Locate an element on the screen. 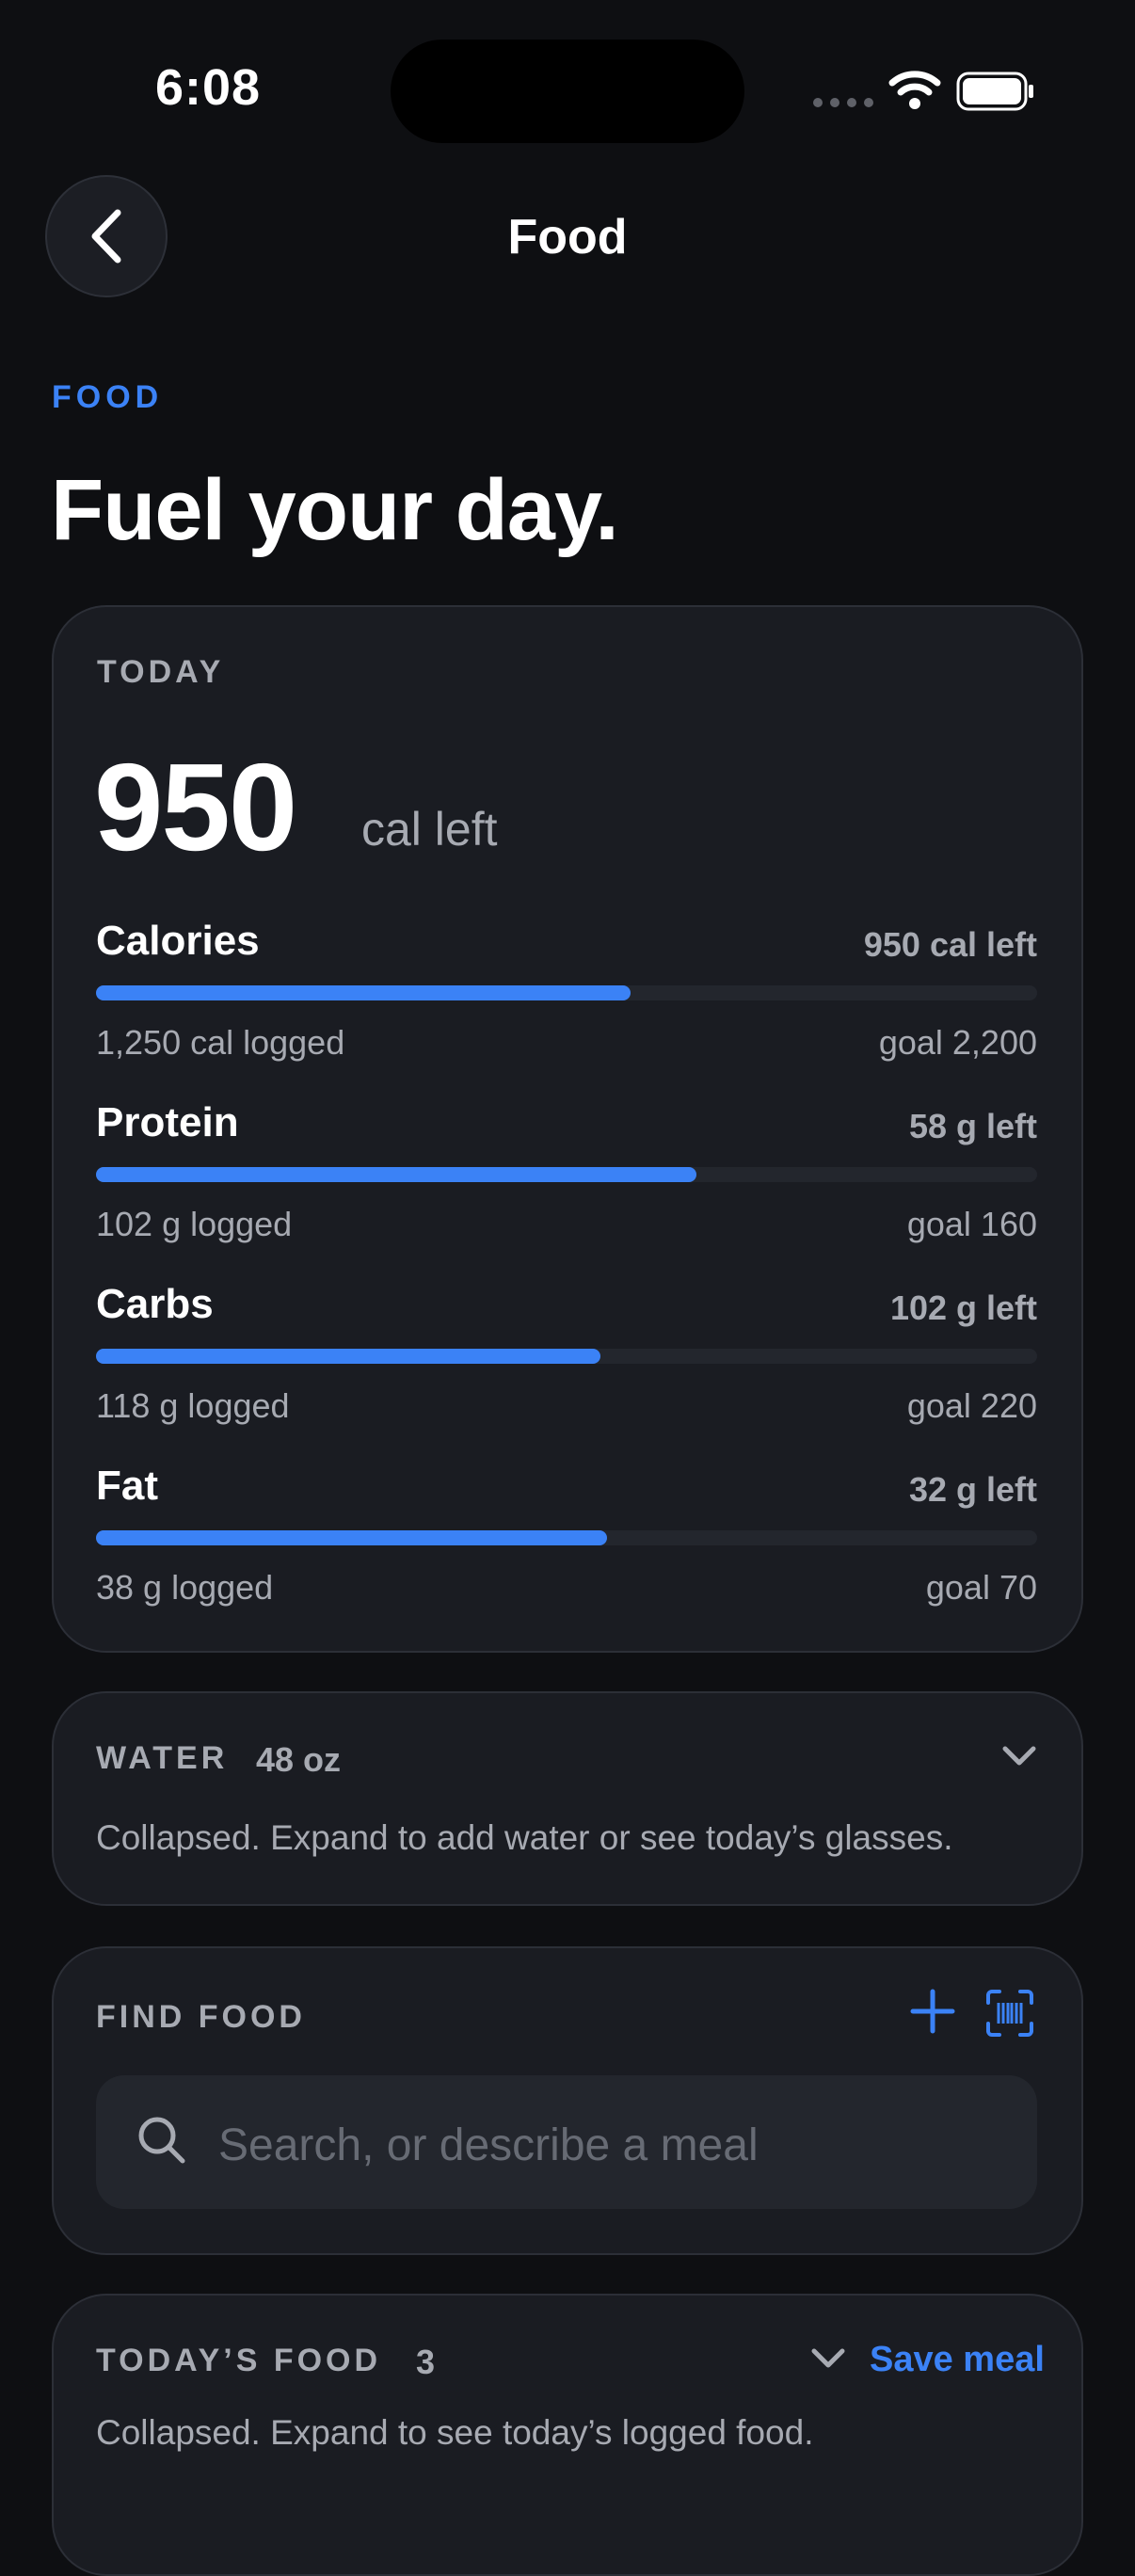 Image resolution: width=1135 pixels, height=2576 pixels. macro-remaining: 58 g left is located at coordinates (972, 1126).